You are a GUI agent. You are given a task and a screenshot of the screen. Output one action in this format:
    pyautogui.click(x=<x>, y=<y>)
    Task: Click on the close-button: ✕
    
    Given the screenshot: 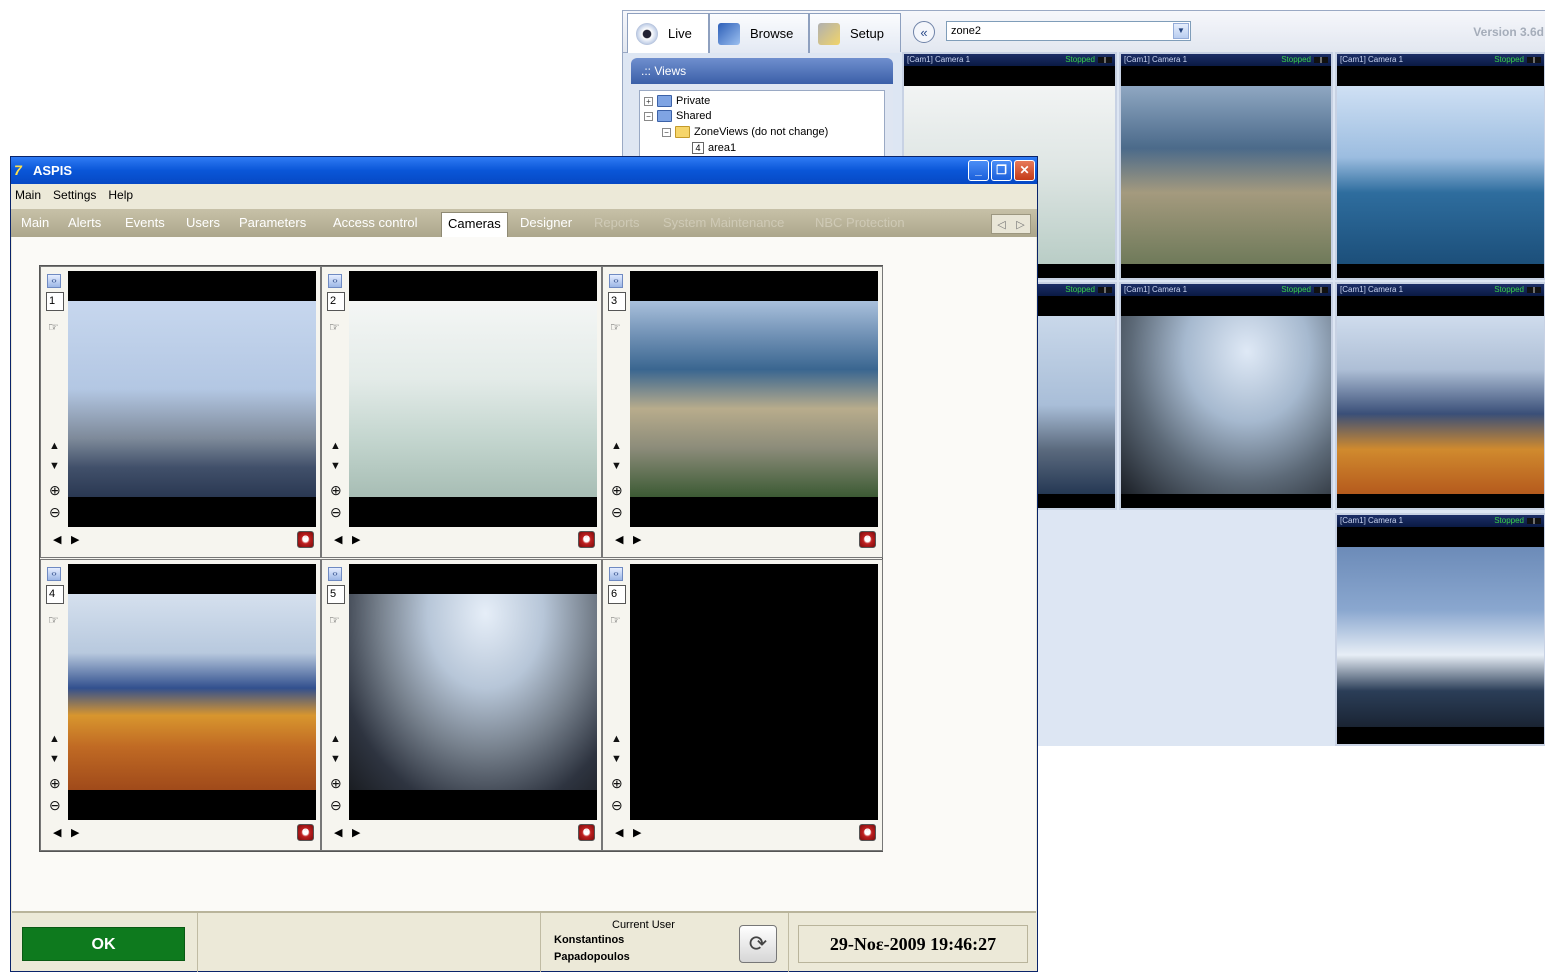 What is the action you would take?
    pyautogui.click(x=1024, y=170)
    